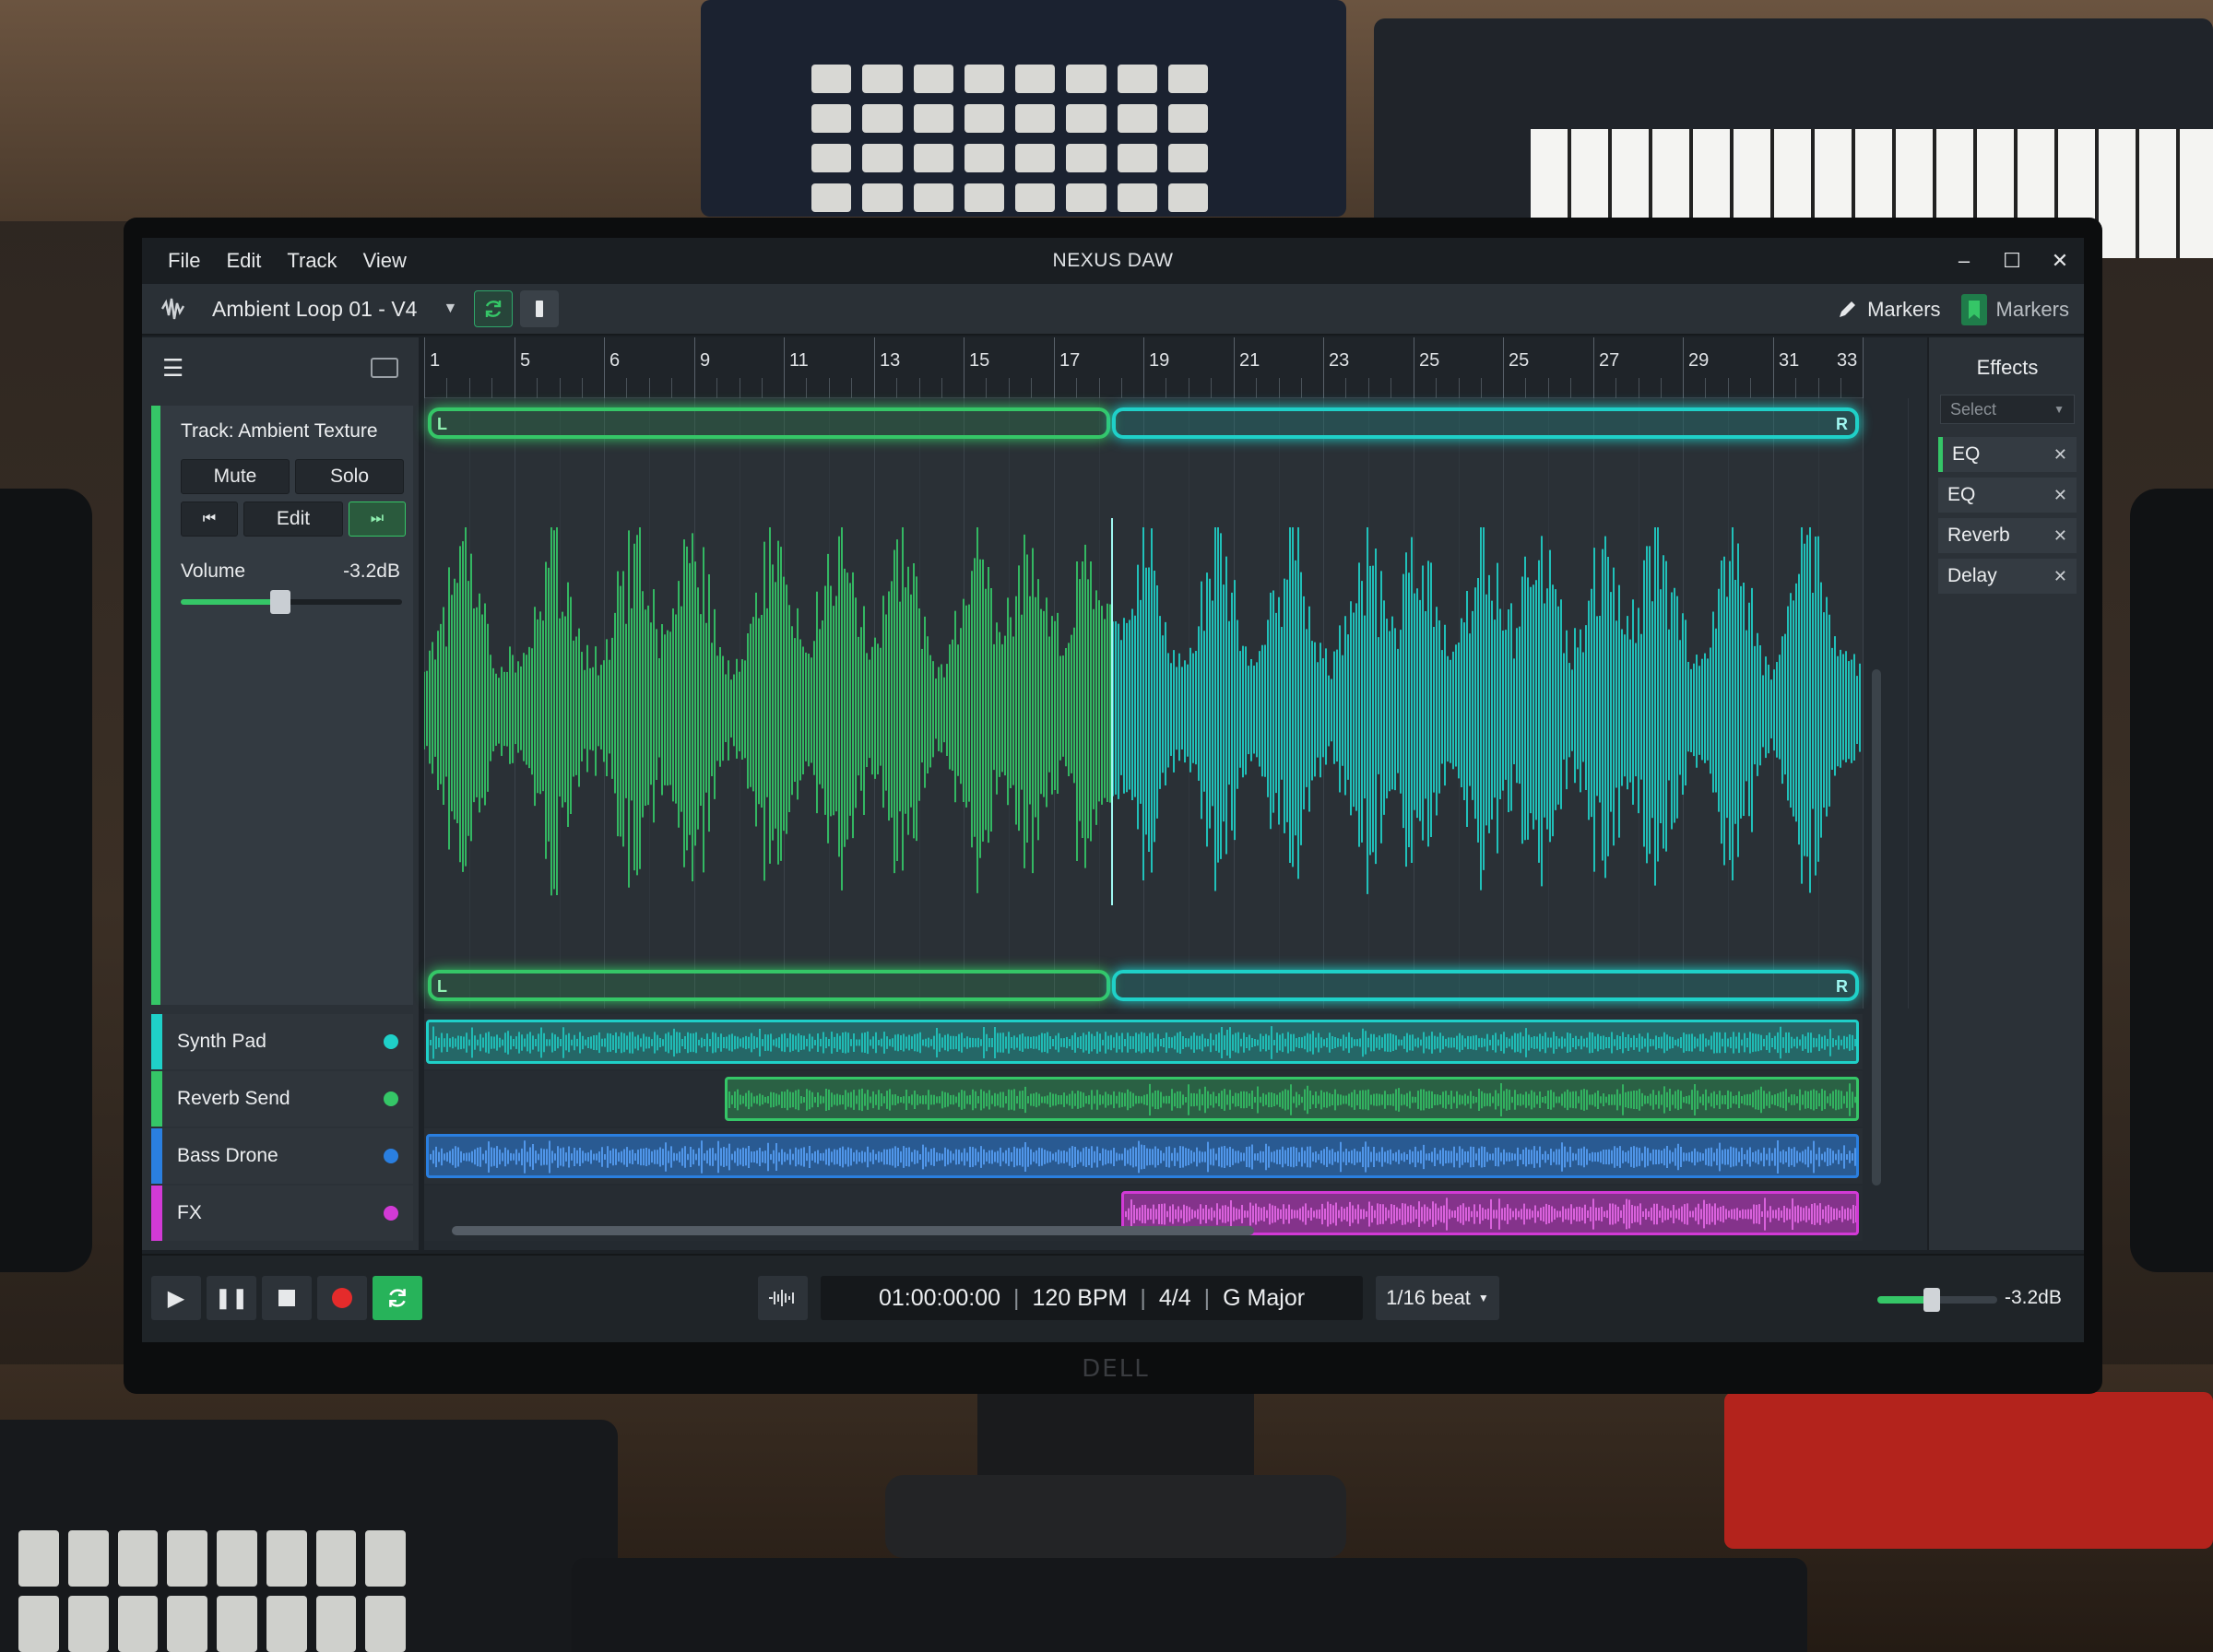 The image size is (2213, 1652). Describe the element at coordinates (1080, 1298) in the screenshot. I see `tempo-display: 120 BPM` at that location.